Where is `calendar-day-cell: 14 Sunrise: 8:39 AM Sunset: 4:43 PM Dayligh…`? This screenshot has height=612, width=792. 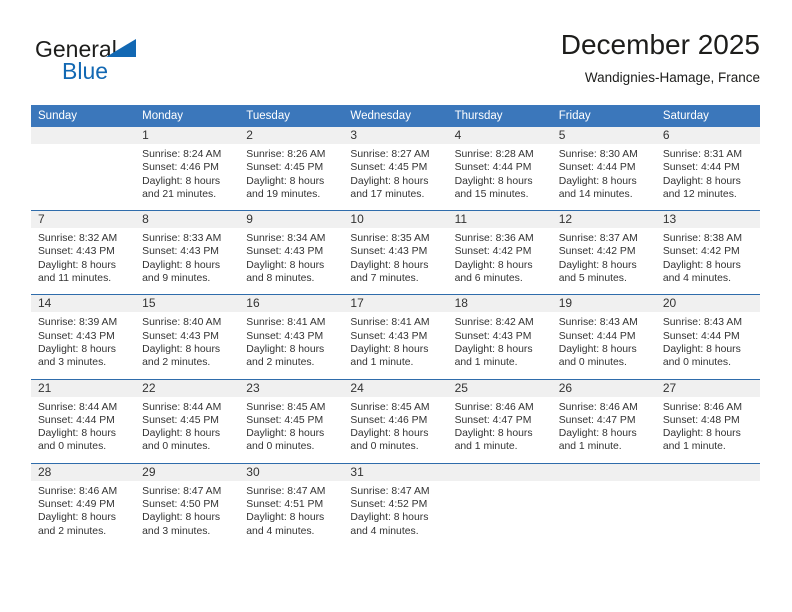 calendar-day-cell: 14 Sunrise: 8:39 AM Sunset: 4:43 PM Dayligh… is located at coordinates (83, 337).